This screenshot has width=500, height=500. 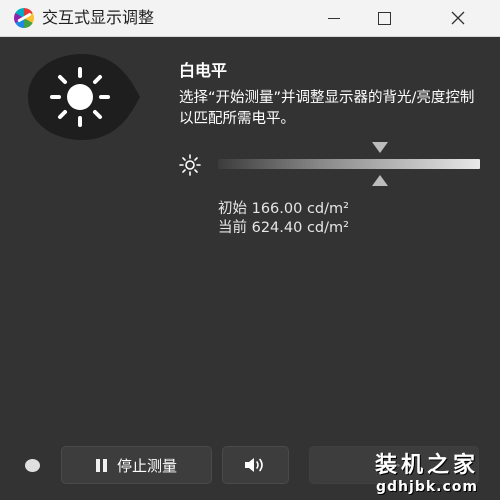 I want to click on initial-reading: 初始 166.00 cd/m², so click(x=283, y=209).